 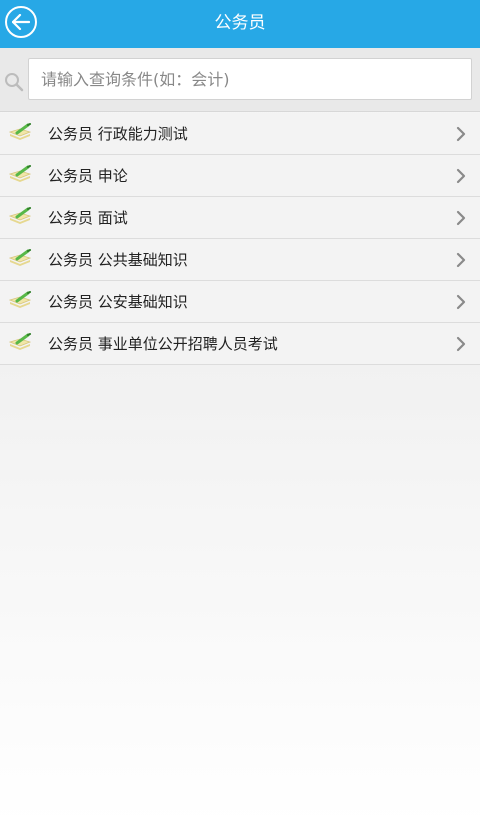 What do you see at coordinates (88, 176) in the screenshot?
I see `list-item-label: 公务员 申论` at bounding box center [88, 176].